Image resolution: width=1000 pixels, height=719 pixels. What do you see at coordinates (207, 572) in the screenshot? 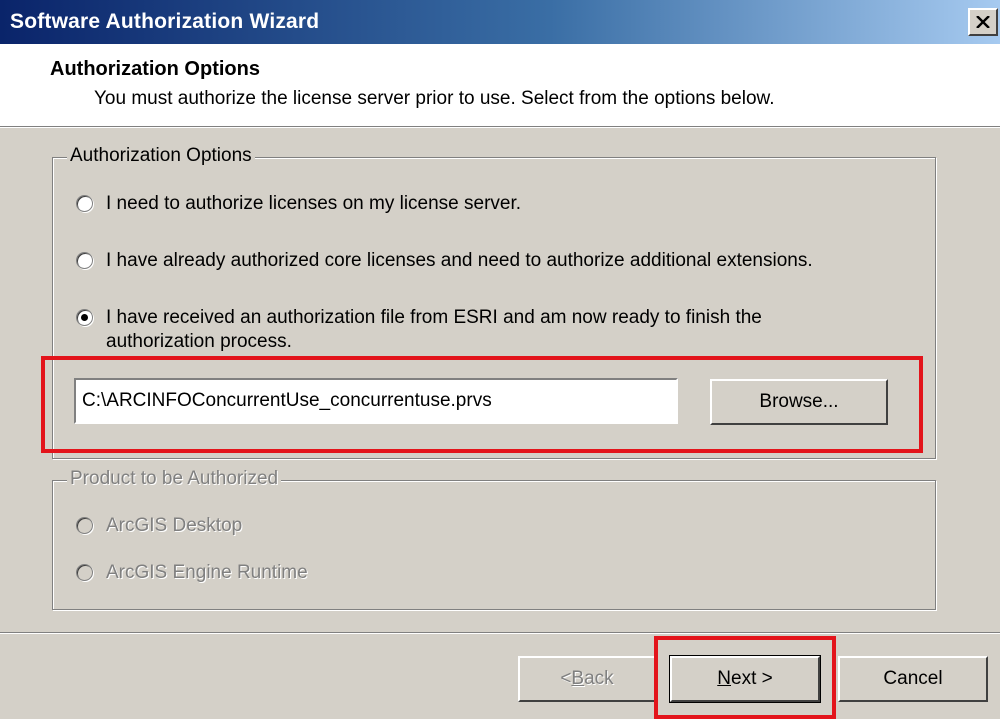
I see `option-arcgis-engine-label: ArcGIS Engine Runtime` at bounding box center [207, 572].